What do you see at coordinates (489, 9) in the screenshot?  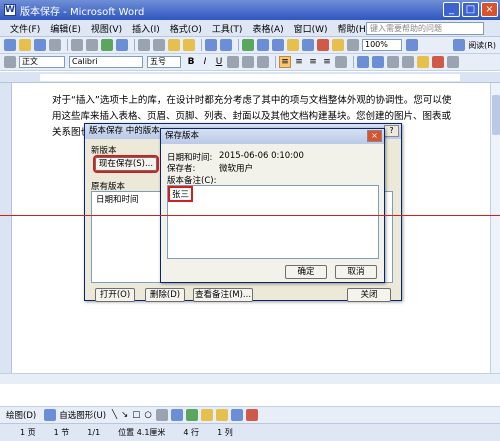 I see `close-window-button: ×` at bounding box center [489, 9].